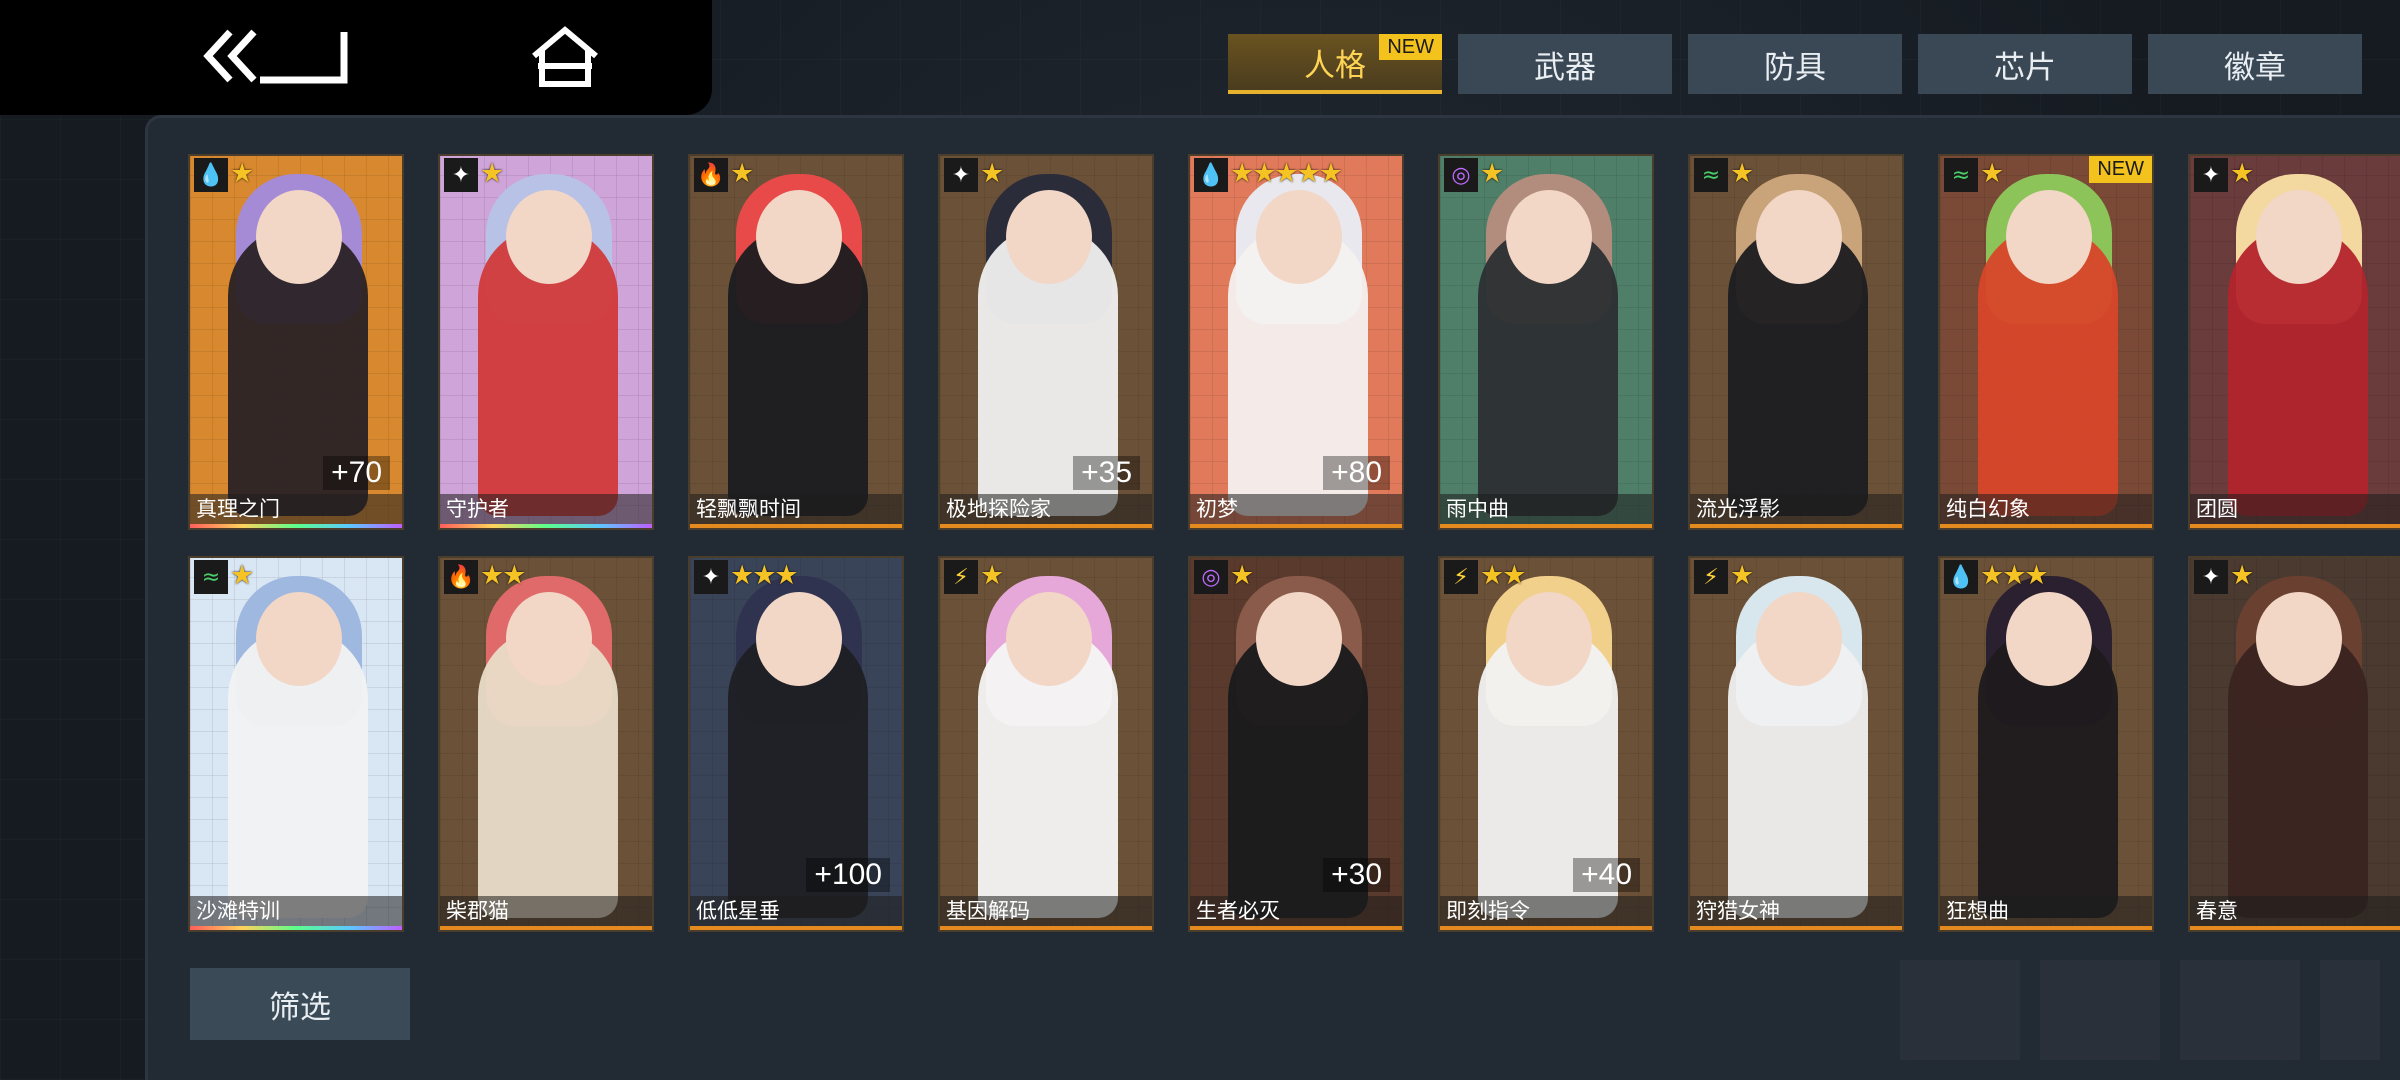 The image size is (2400, 1080). What do you see at coordinates (1296, 913) in the screenshot?
I see `card-name: 生者必灭` at bounding box center [1296, 913].